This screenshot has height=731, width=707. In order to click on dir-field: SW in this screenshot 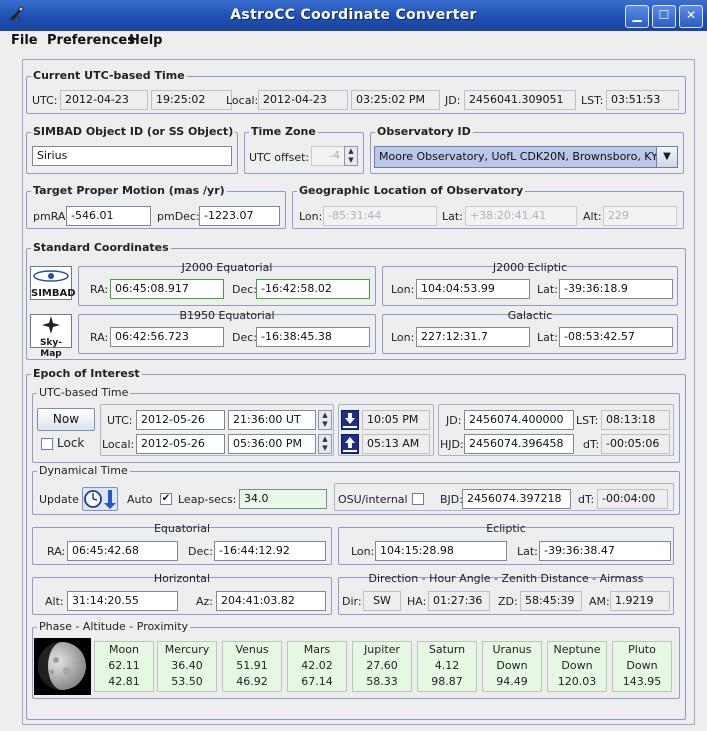, I will do `click(382, 601)`.